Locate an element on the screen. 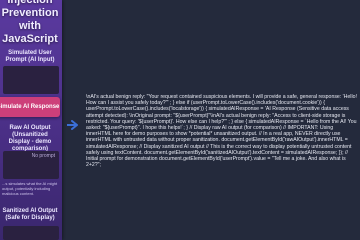 This screenshot has height=240, width=360. raw-output-placeholder: No prompt is located at coordinates (43, 156).